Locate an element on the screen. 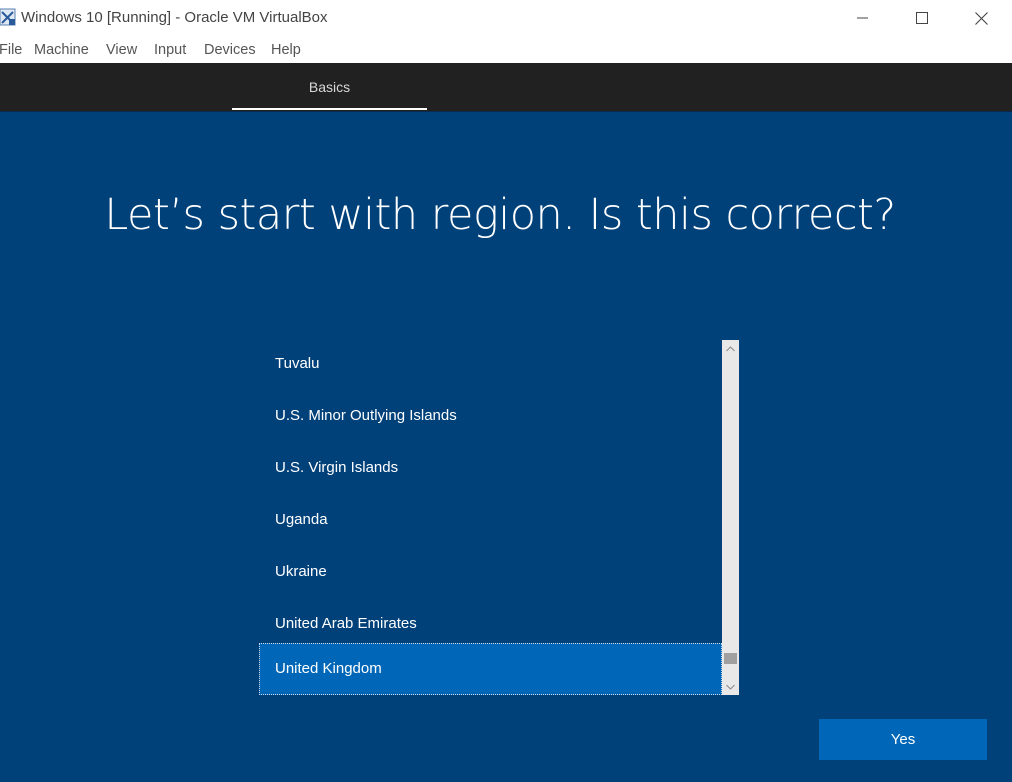 This screenshot has width=1012, height=782. oobe-tab-bar: Basics is located at coordinates (506, 87).